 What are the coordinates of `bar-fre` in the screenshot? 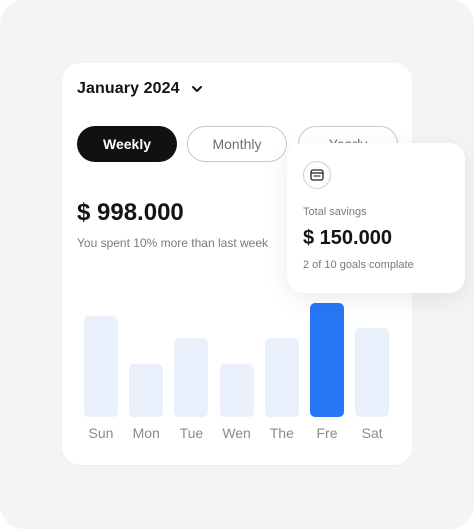 It's located at (327, 360).